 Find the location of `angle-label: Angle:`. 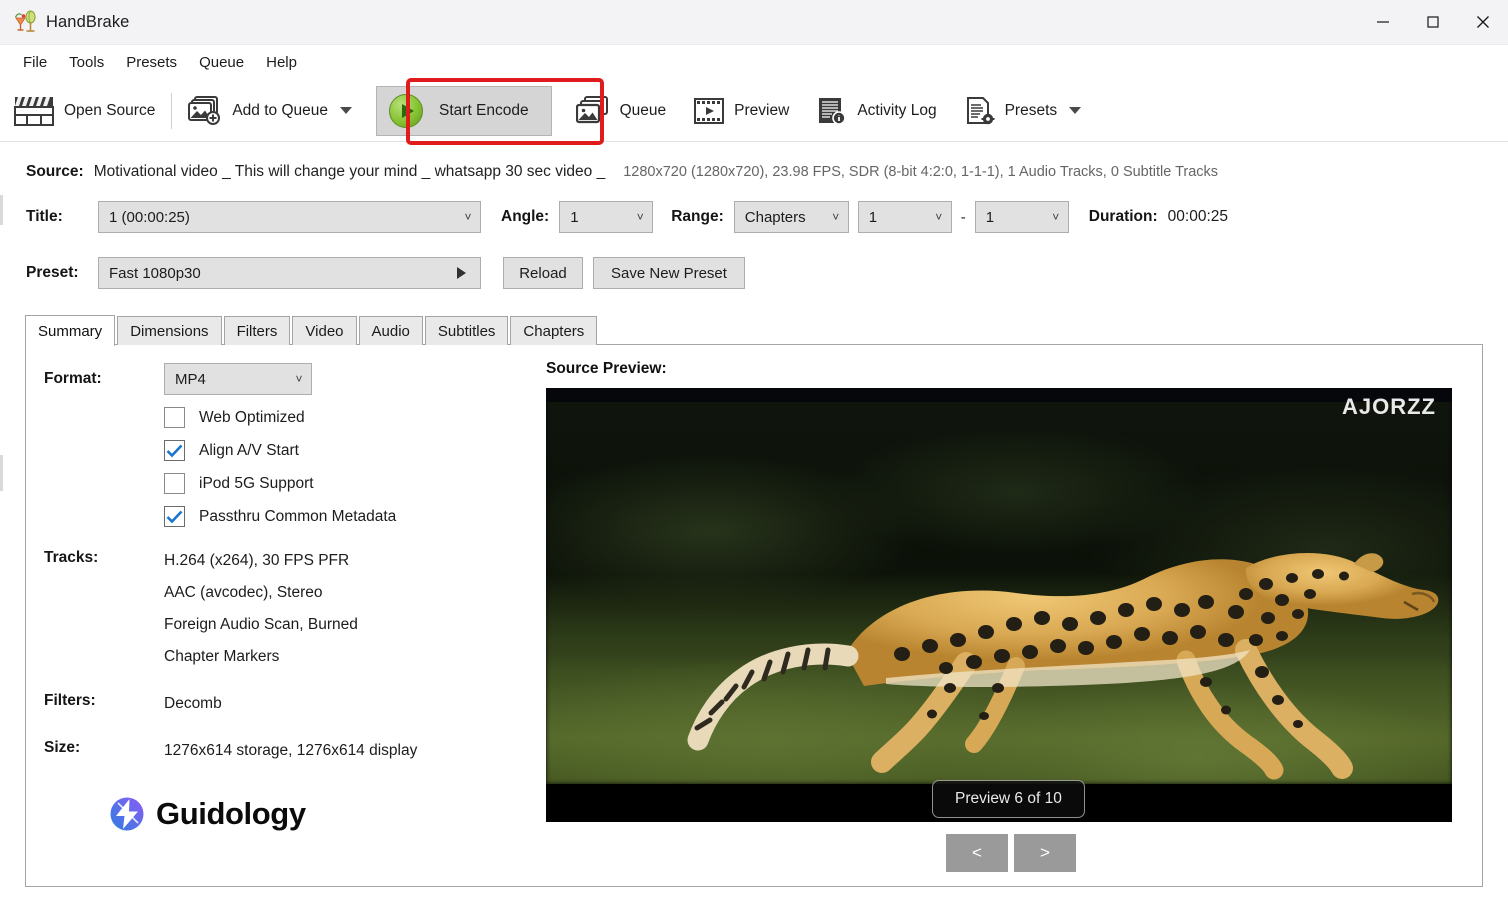

angle-label: Angle: is located at coordinates (525, 216).